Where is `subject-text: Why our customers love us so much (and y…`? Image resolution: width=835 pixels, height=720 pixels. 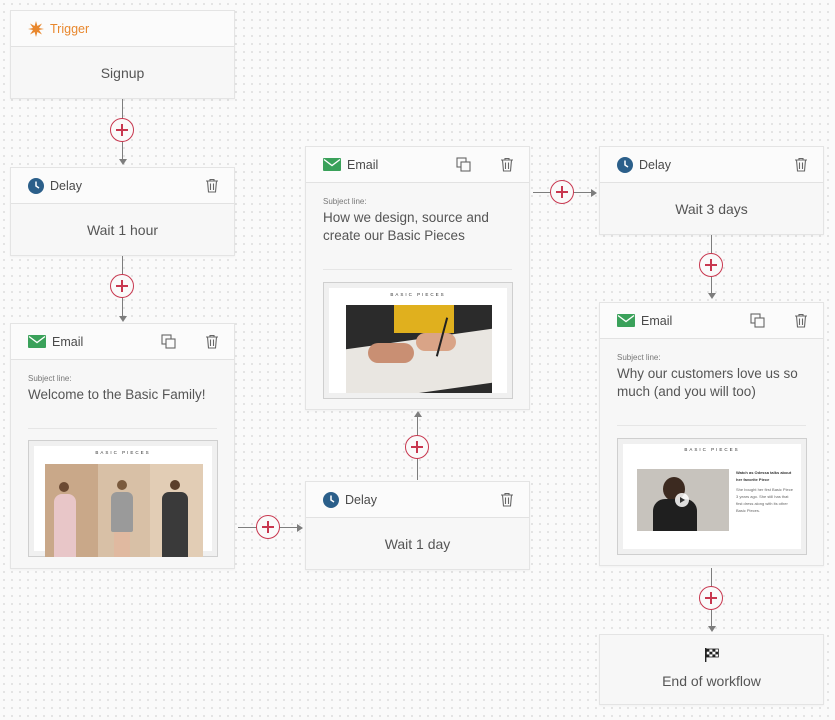 subject-text: Why our customers love us so much (and y… is located at coordinates (707, 382).